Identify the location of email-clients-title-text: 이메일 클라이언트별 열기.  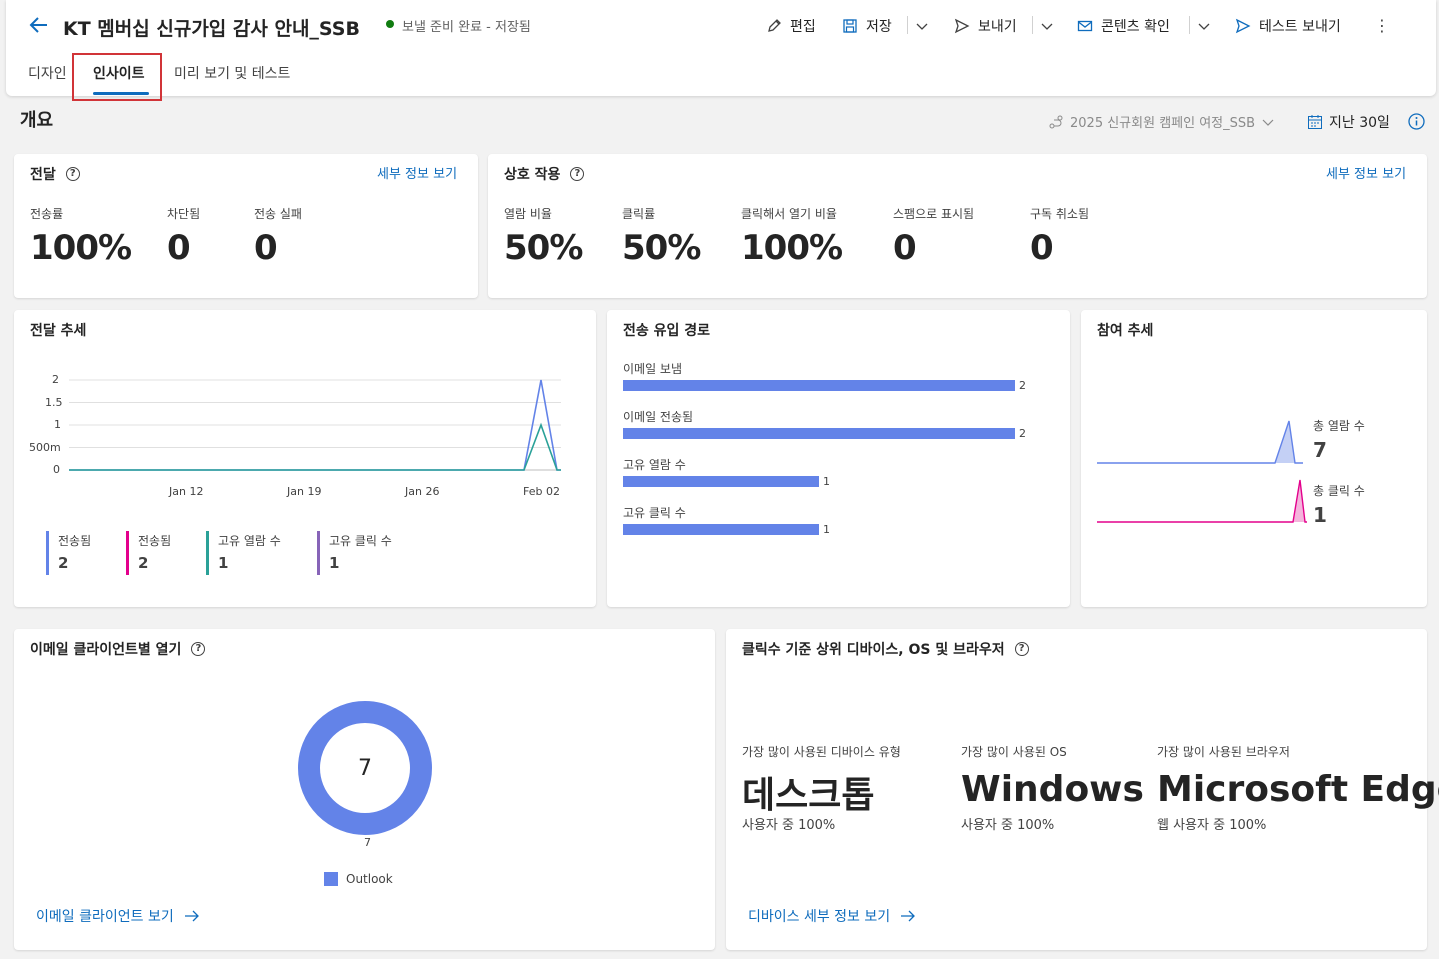
(106, 650).